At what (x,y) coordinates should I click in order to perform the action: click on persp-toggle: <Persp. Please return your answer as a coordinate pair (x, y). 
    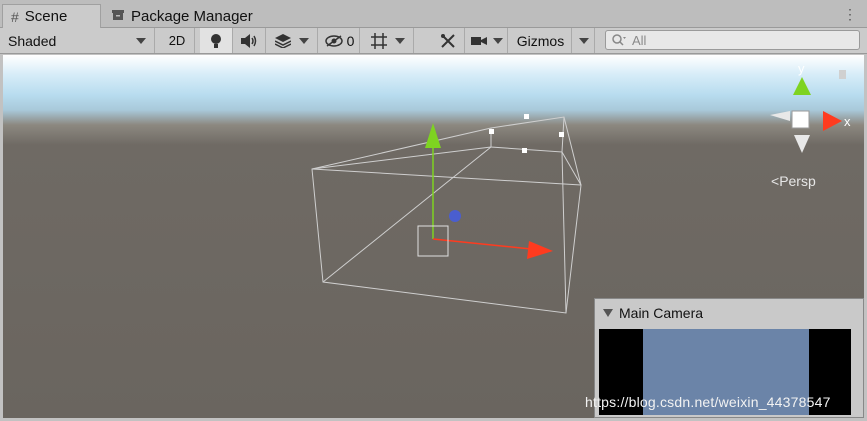
    Looking at the image, I should click on (793, 181).